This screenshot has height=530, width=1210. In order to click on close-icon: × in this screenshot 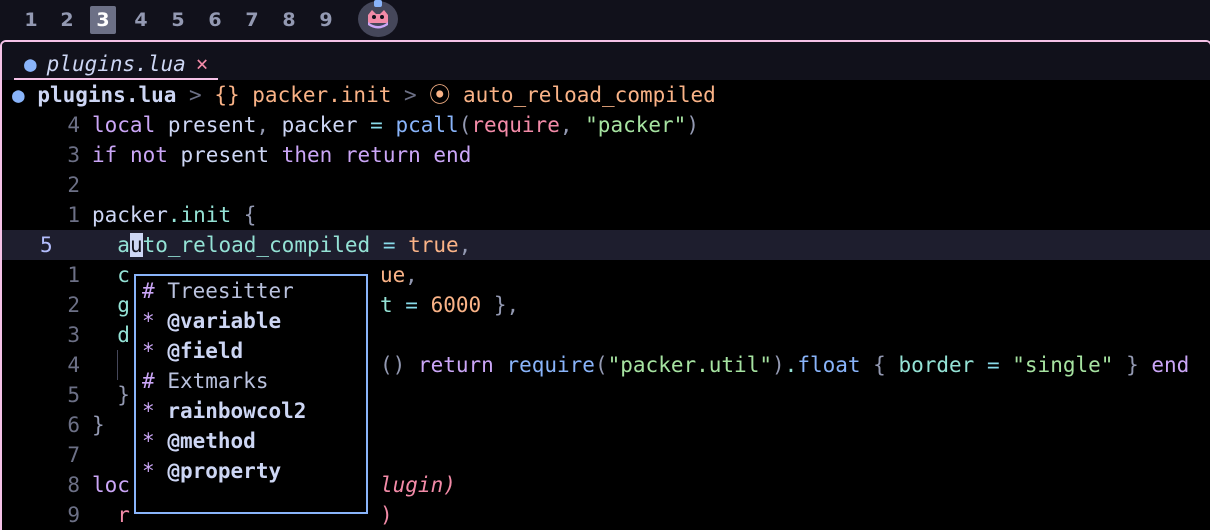, I will do `click(202, 64)`.